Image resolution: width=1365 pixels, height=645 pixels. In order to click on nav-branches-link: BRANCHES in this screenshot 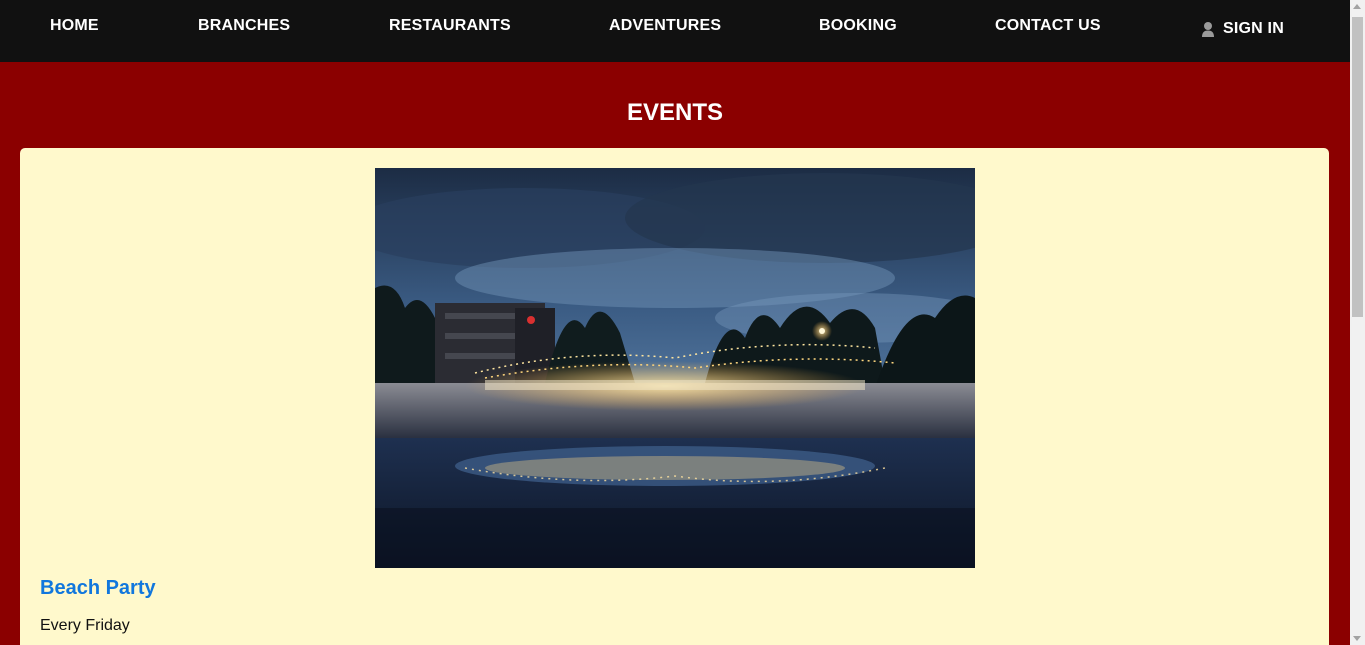, I will do `click(244, 26)`.